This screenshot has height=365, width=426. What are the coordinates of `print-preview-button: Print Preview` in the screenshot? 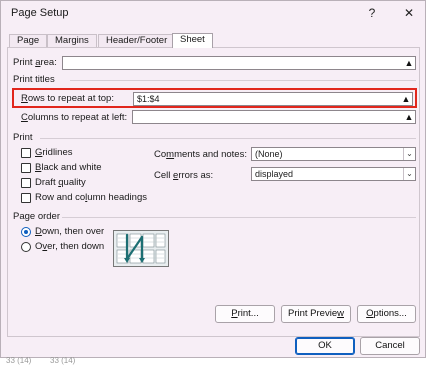 It's located at (316, 314).